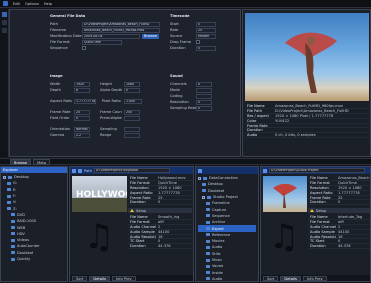 The image size is (371, 283). What do you see at coordinates (32, 4) in the screenshot?
I see `menu-options: Options` at bounding box center [32, 4].